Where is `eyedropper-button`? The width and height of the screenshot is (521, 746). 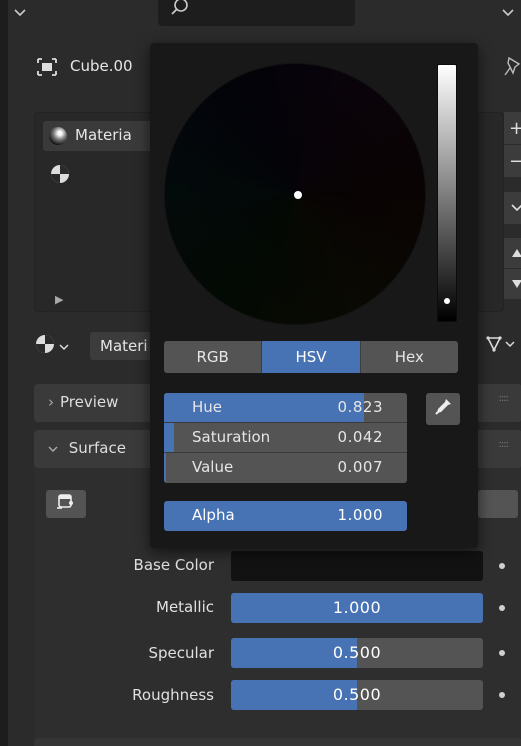
eyedropper-button is located at coordinates (443, 409).